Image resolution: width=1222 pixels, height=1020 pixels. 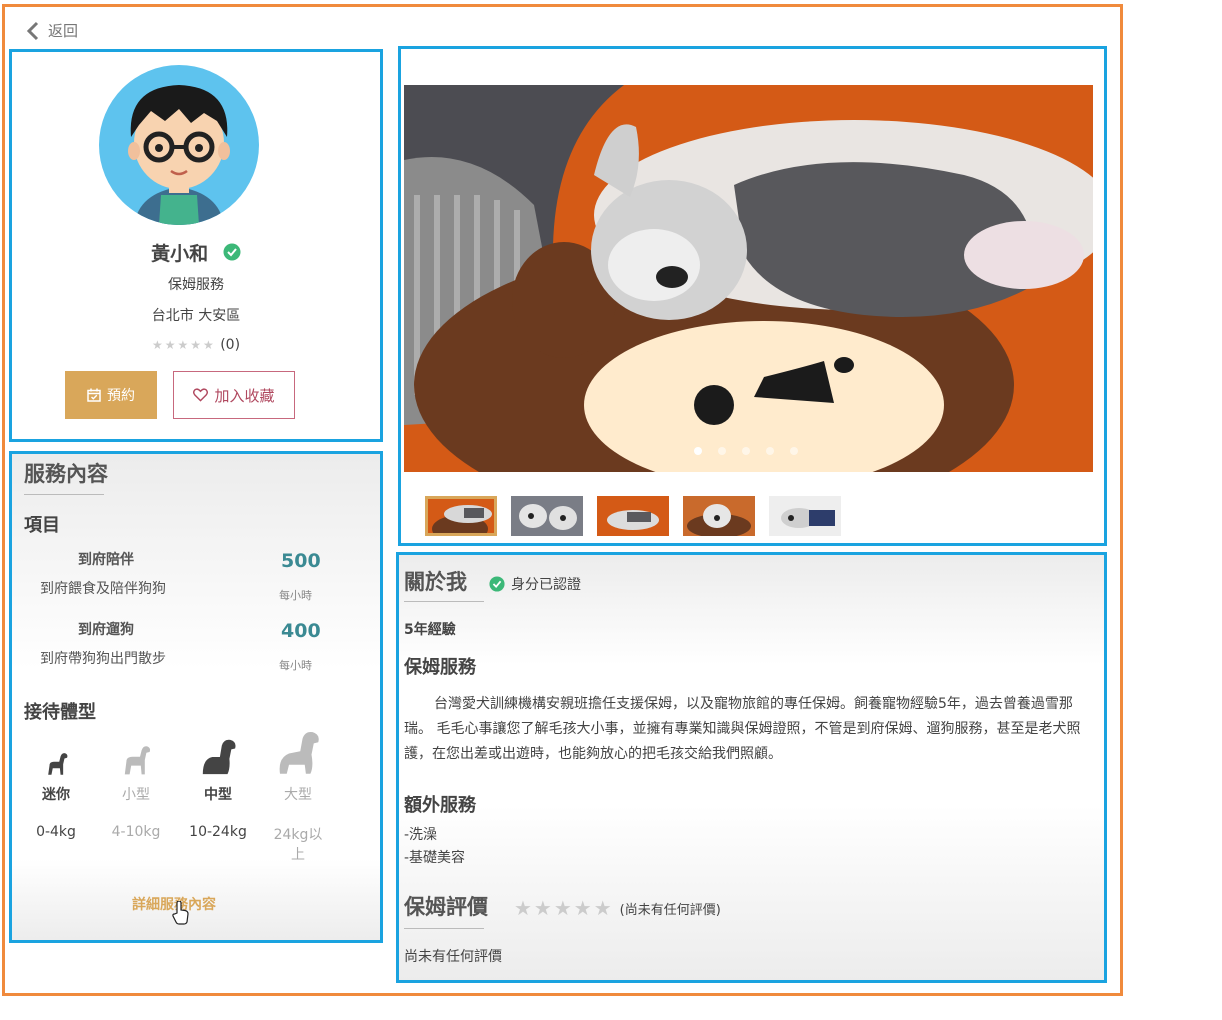 I want to click on size-small: 小型 4-10kg, so click(x=136, y=792).